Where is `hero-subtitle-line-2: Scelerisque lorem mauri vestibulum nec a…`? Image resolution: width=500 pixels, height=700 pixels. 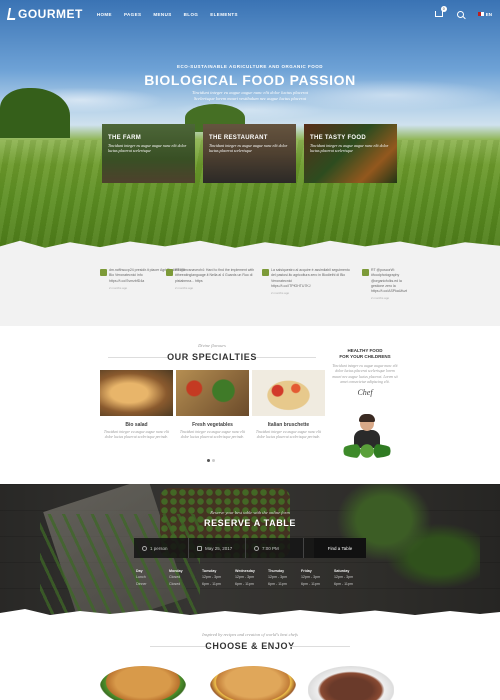 hero-subtitle-line-2: Scelerisque lorem mauri vestibulum nec a… is located at coordinates (250, 99).